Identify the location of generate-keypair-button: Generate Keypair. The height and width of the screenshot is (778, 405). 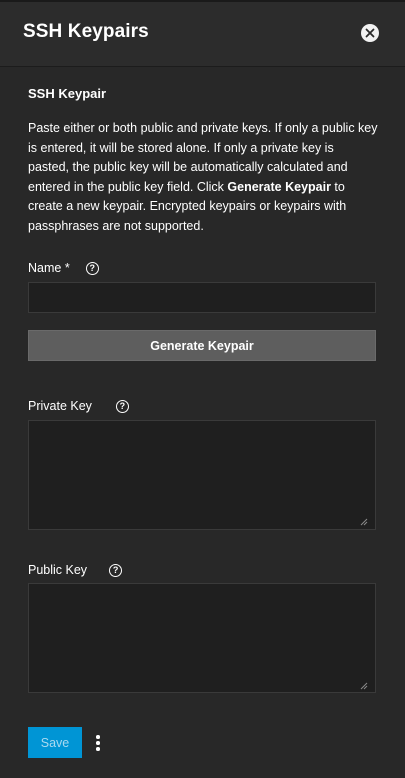
(202, 345).